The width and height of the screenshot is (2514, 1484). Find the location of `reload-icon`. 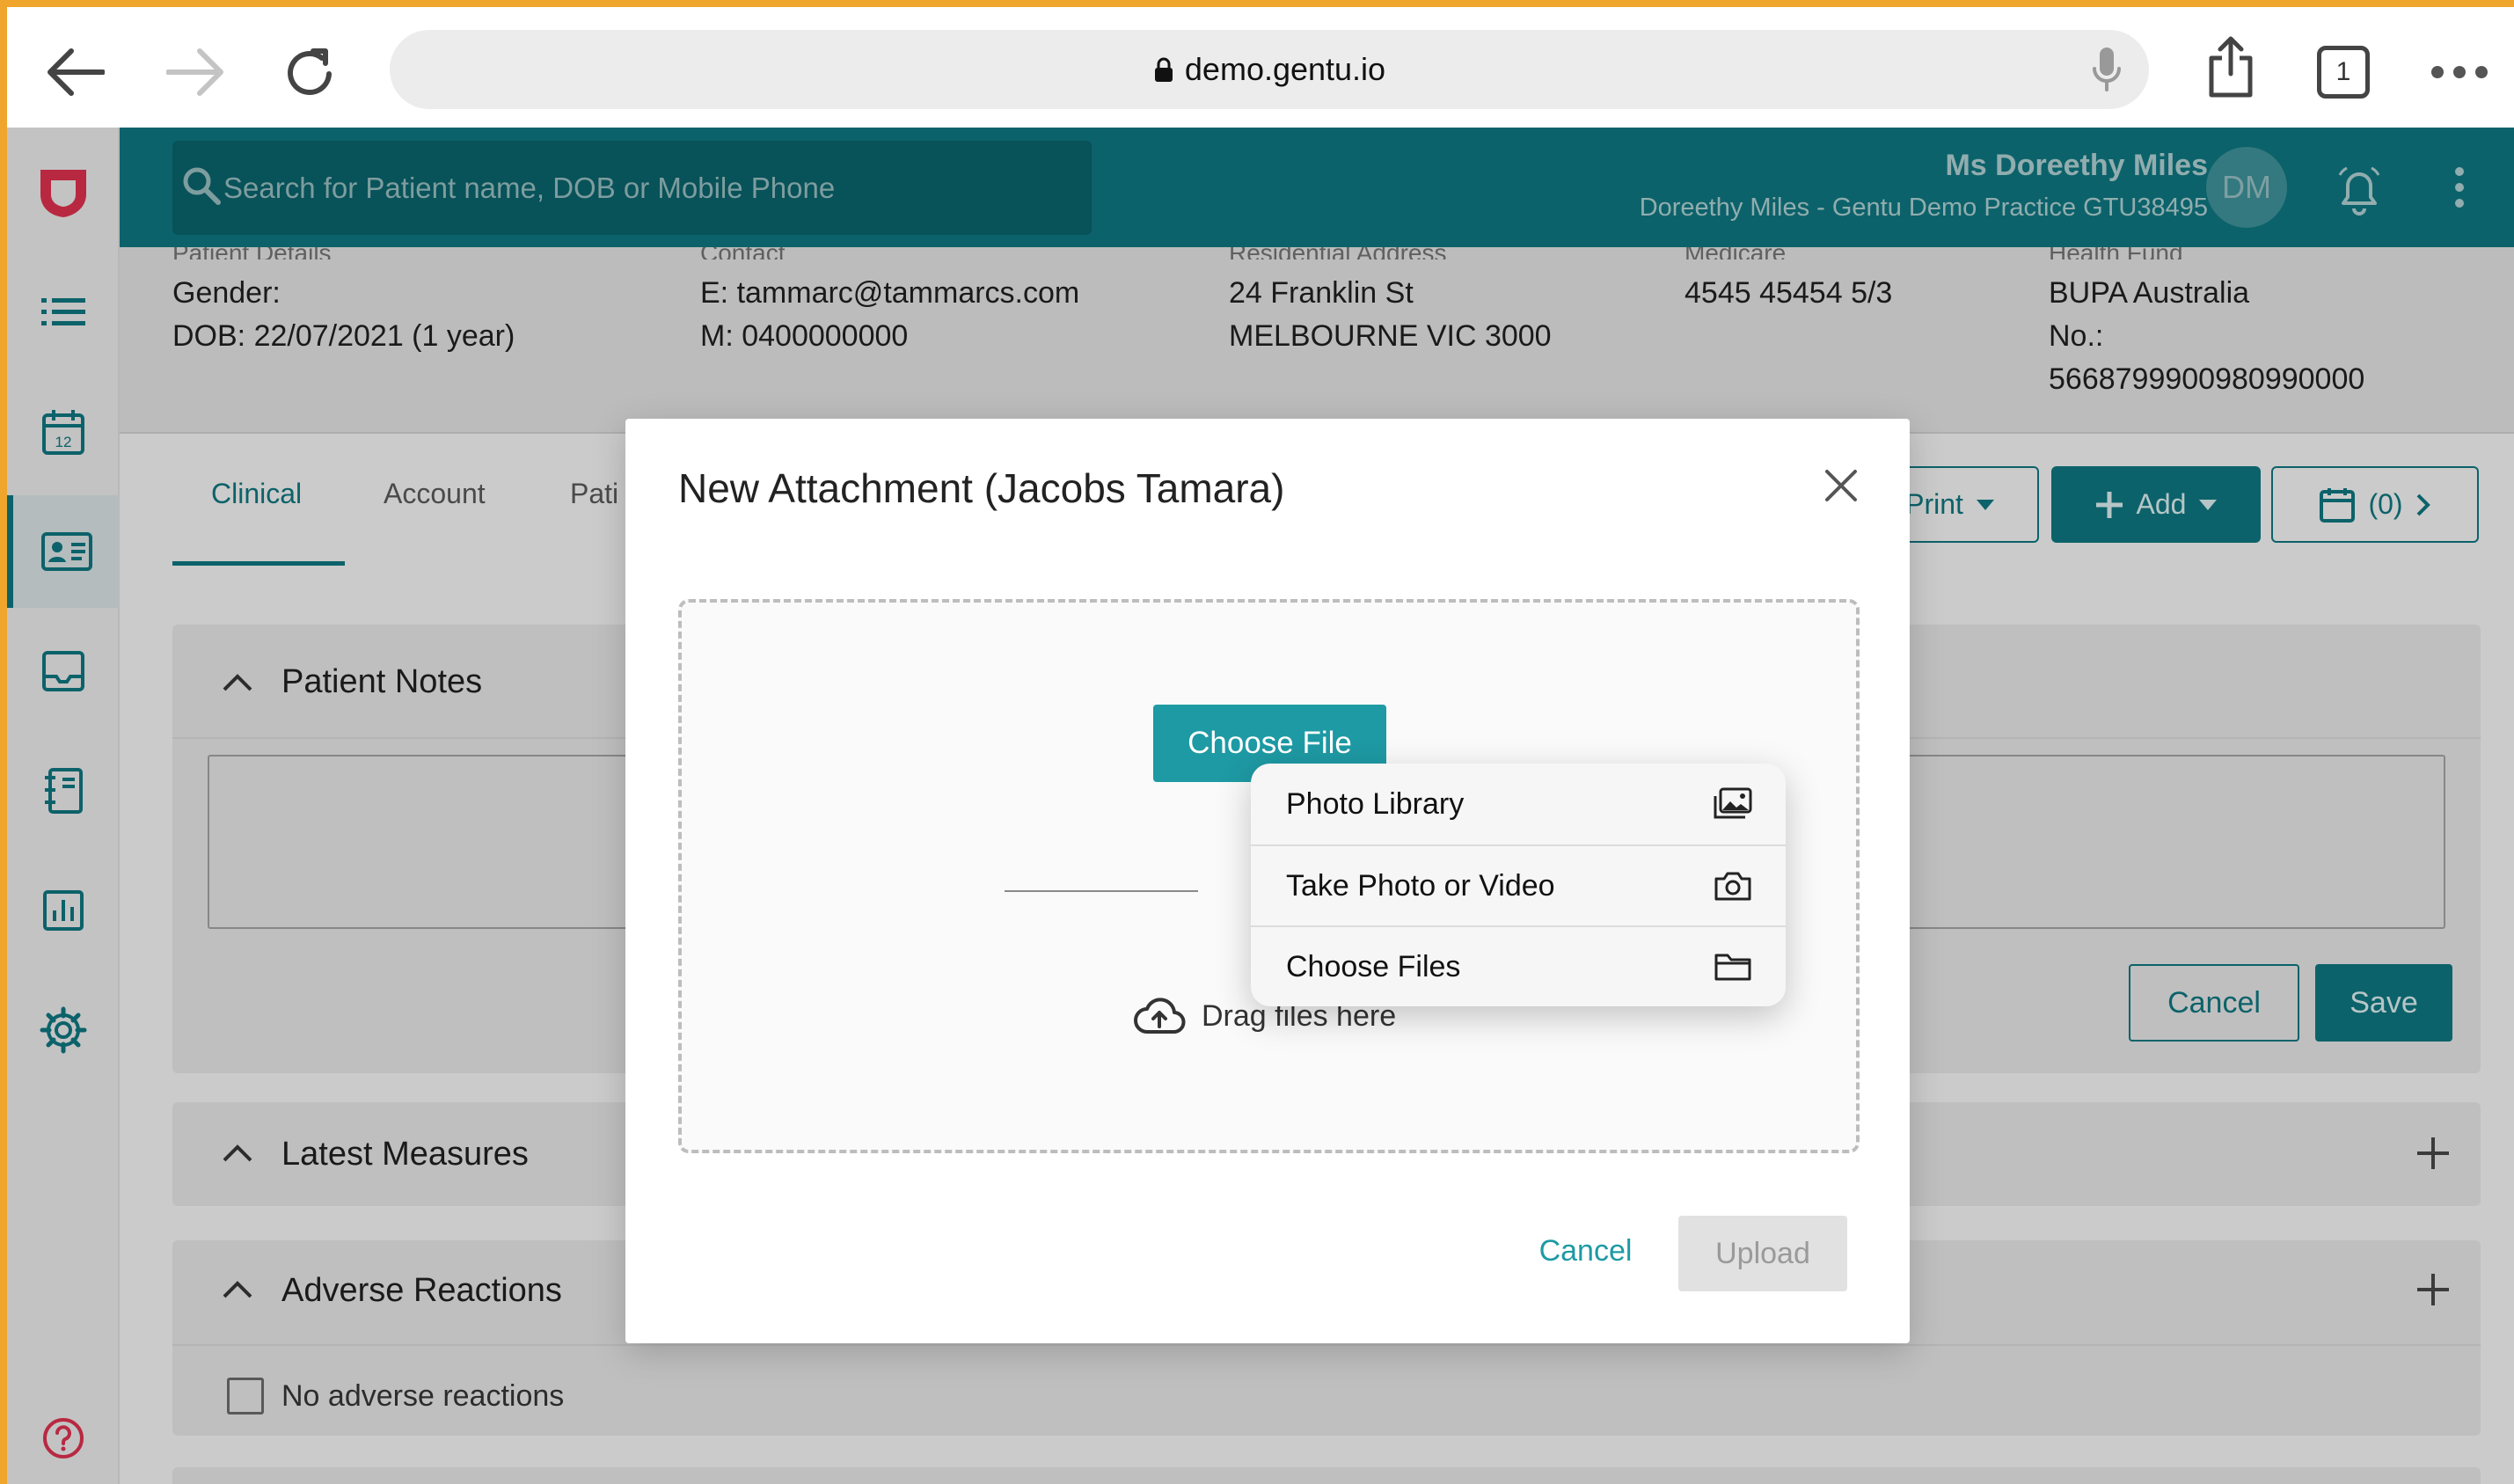

reload-icon is located at coordinates (310, 71).